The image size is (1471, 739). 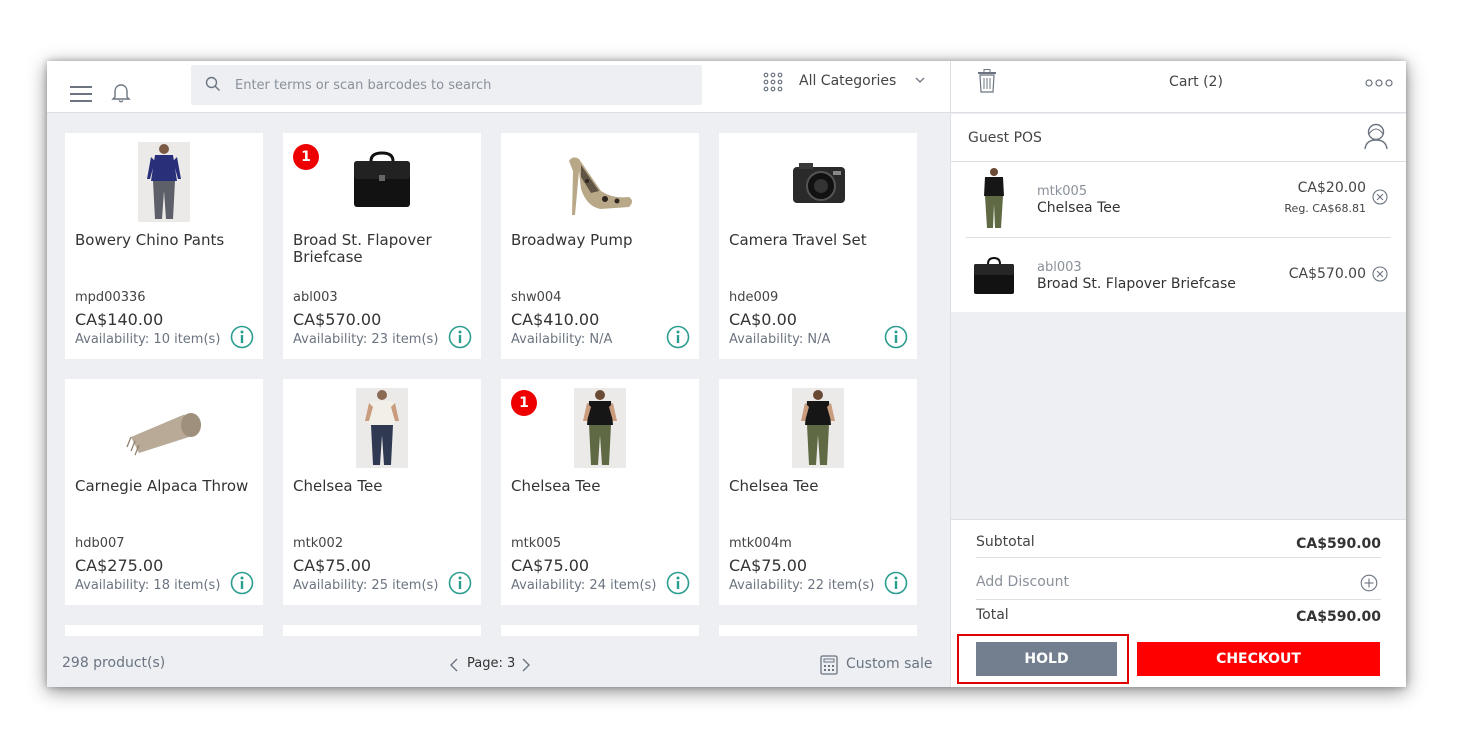 I want to click on menu-icon, so click(x=81, y=94).